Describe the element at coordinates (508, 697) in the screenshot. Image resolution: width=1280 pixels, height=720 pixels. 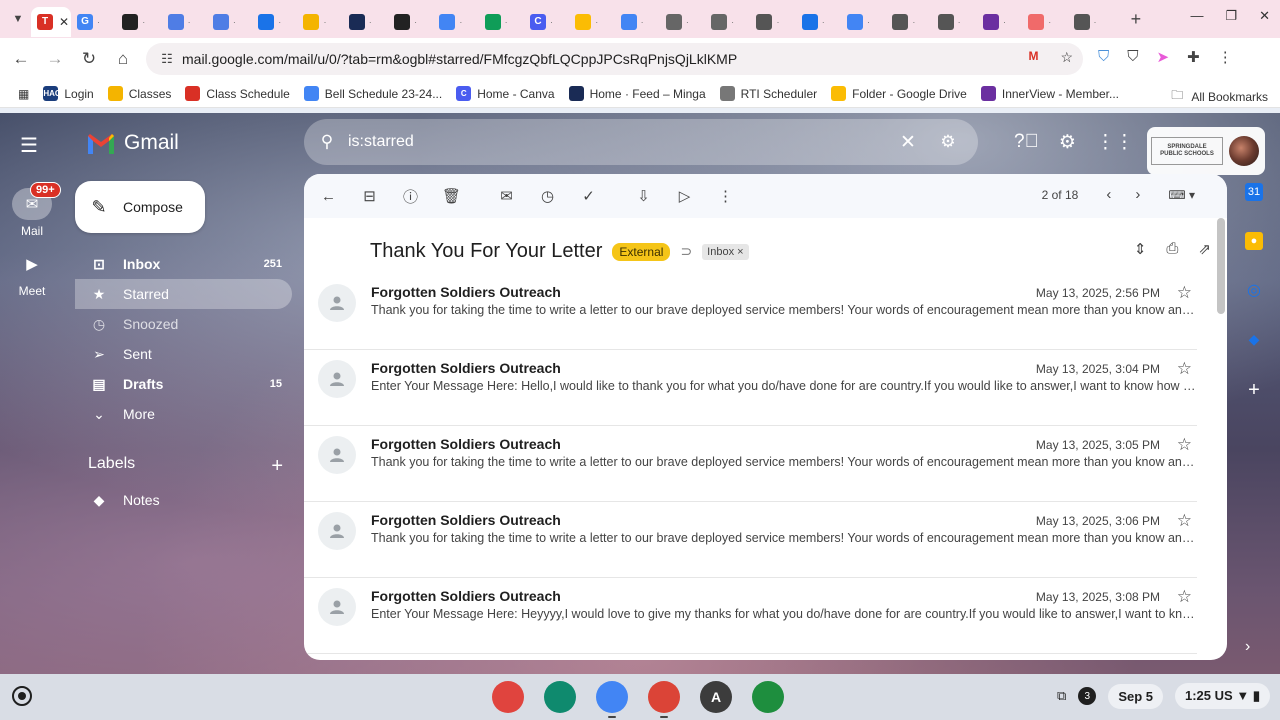
I see `art-app-icon` at that location.